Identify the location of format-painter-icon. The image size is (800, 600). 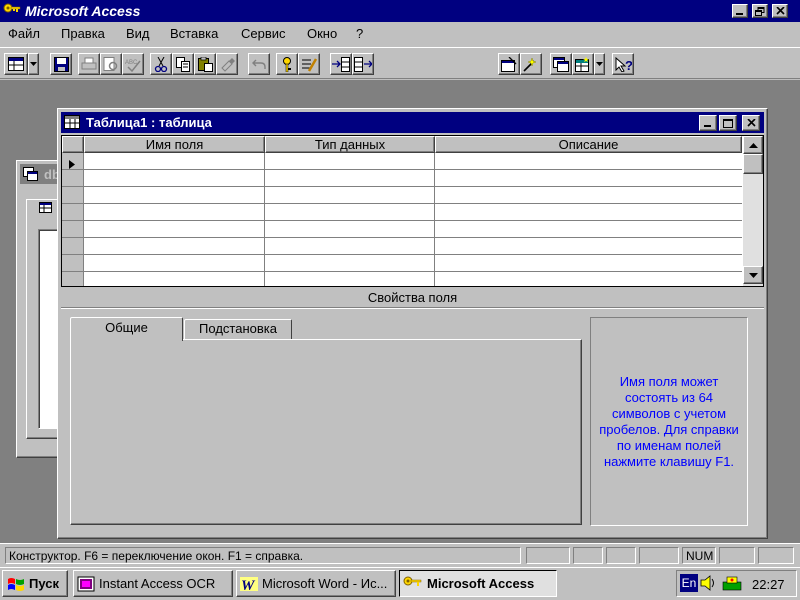
(227, 64).